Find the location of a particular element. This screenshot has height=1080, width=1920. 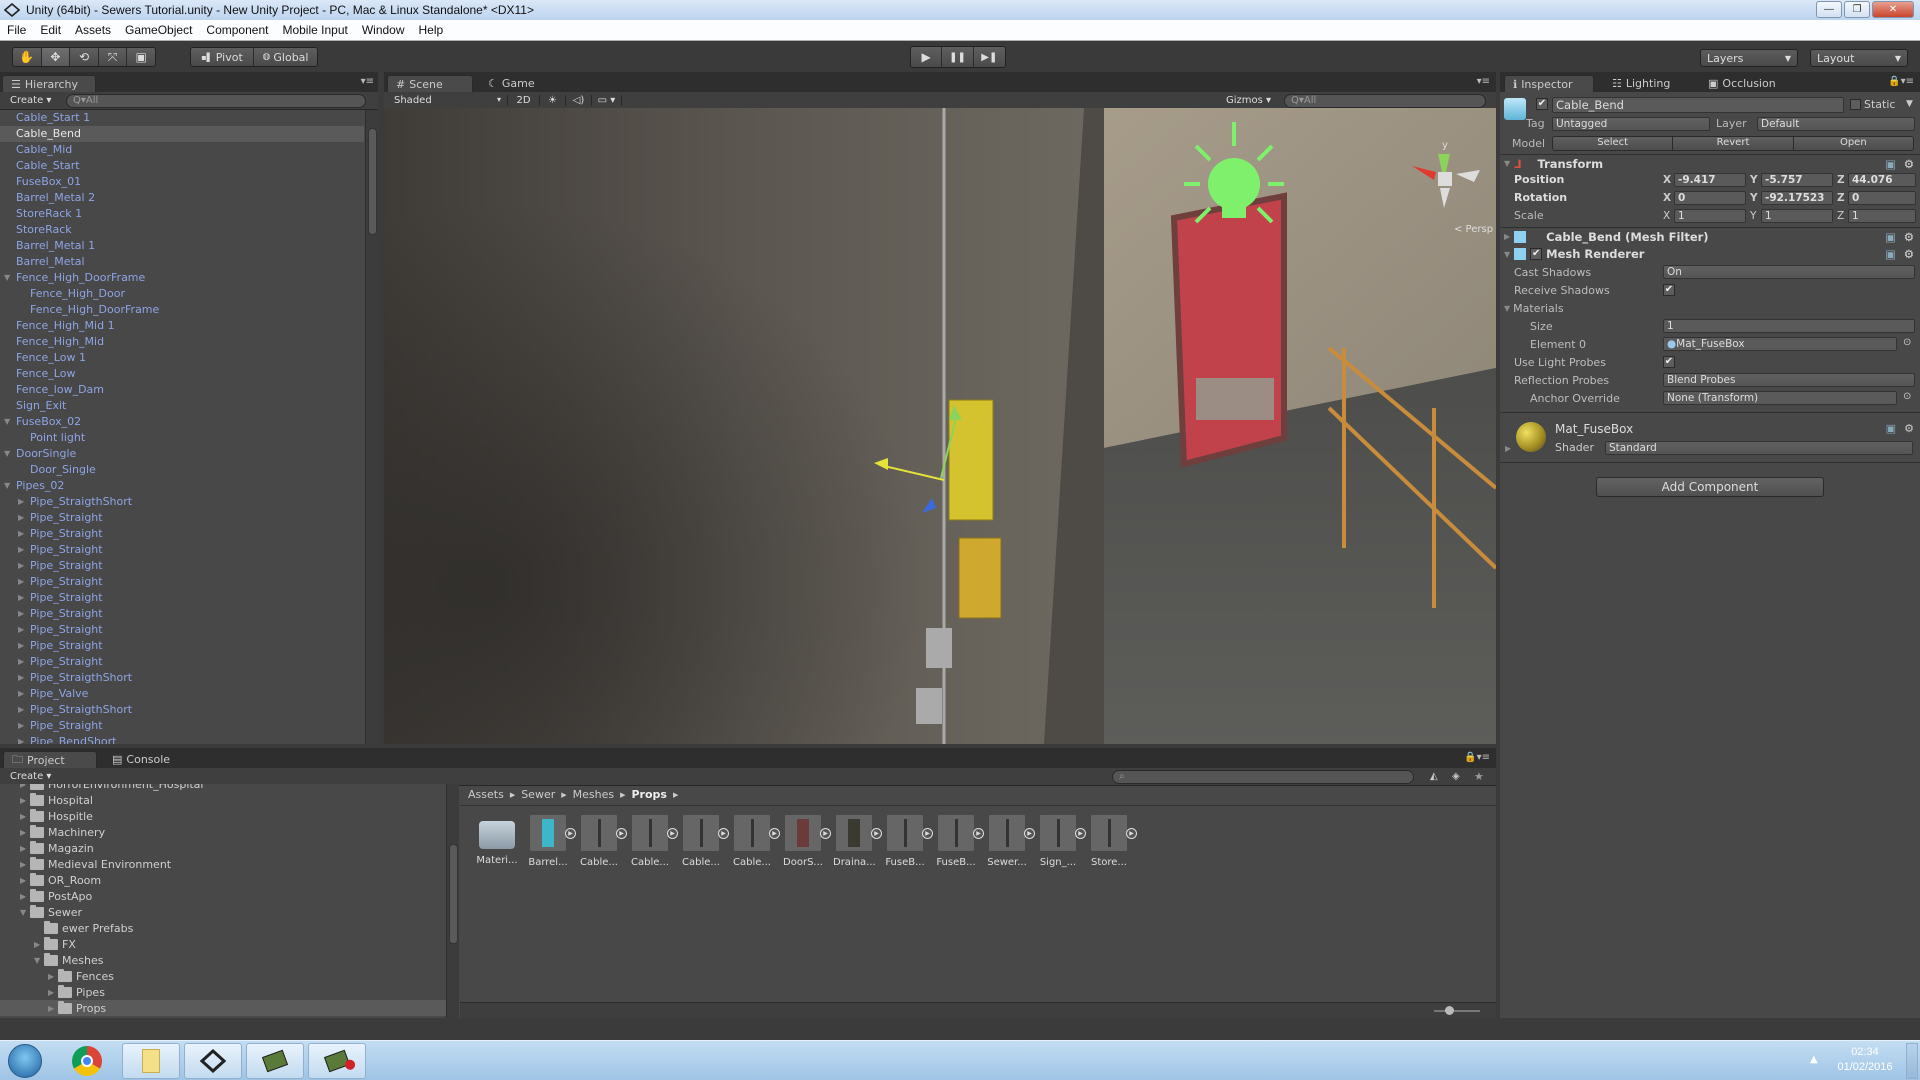

model-revert-button: Revert is located at coordinates (1733, 143).